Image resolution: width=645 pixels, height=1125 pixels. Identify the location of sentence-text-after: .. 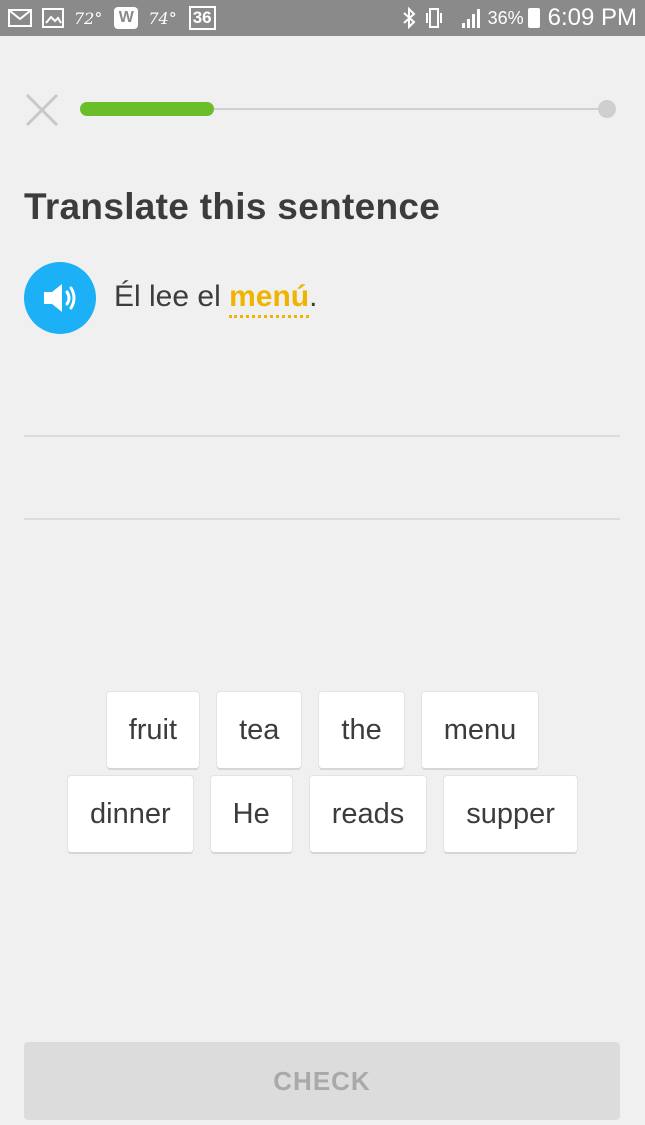
(313, 296).